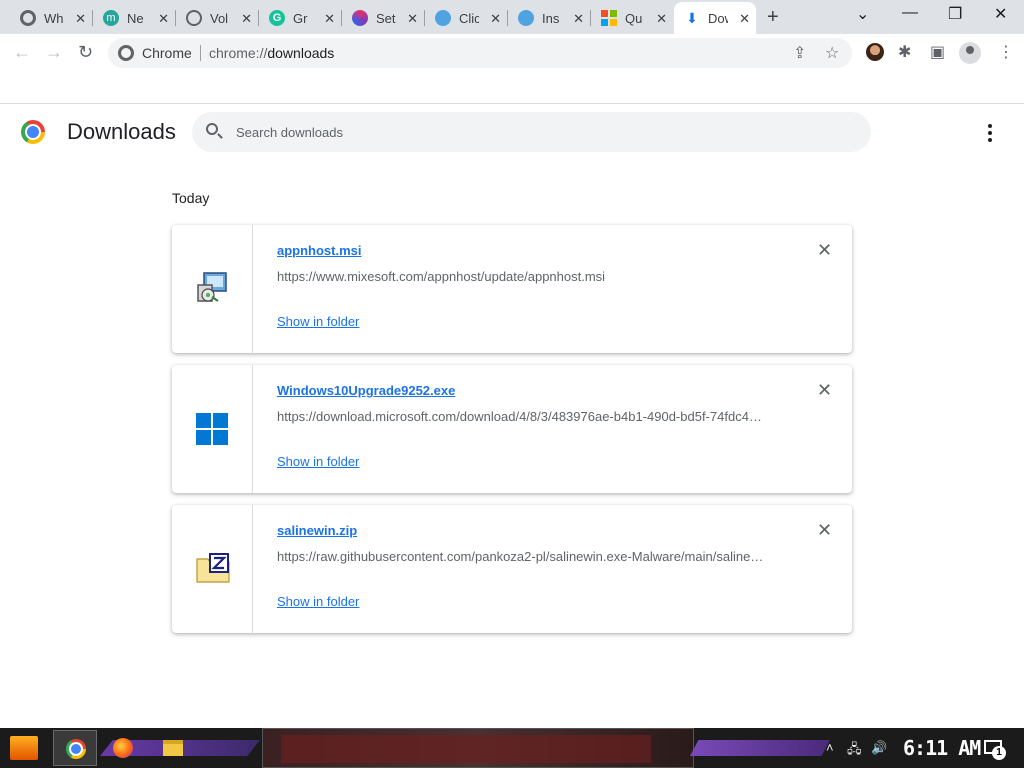  What do you see at coordinates (54, 52) in the screenshot?
I see `forward-button: →` at bounding box center [54, 52].